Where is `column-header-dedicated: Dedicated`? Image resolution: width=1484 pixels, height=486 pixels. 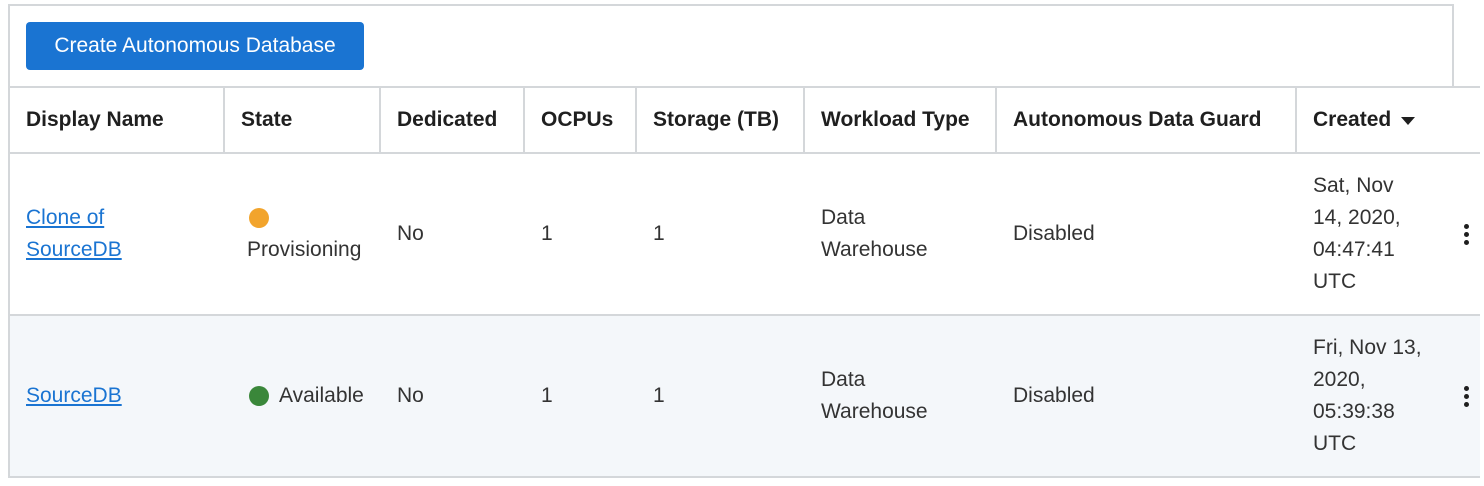 column-header-dedicated: Dedicated is located at coordinates (453, 120).